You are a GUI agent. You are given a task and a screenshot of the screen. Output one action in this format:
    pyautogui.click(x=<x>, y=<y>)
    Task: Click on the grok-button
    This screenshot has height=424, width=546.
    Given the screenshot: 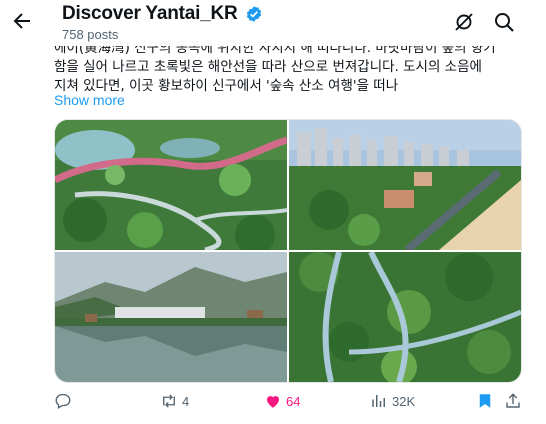 What is the action you would take?
    pyautogui.click(x=464, y=22)
    